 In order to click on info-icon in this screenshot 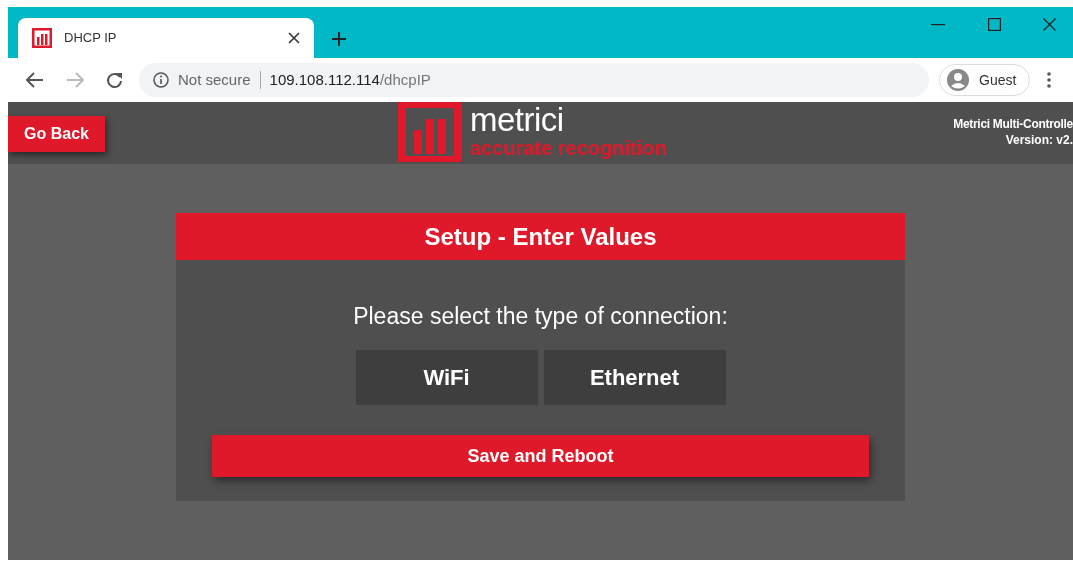, I will do `click(161, 80)`.